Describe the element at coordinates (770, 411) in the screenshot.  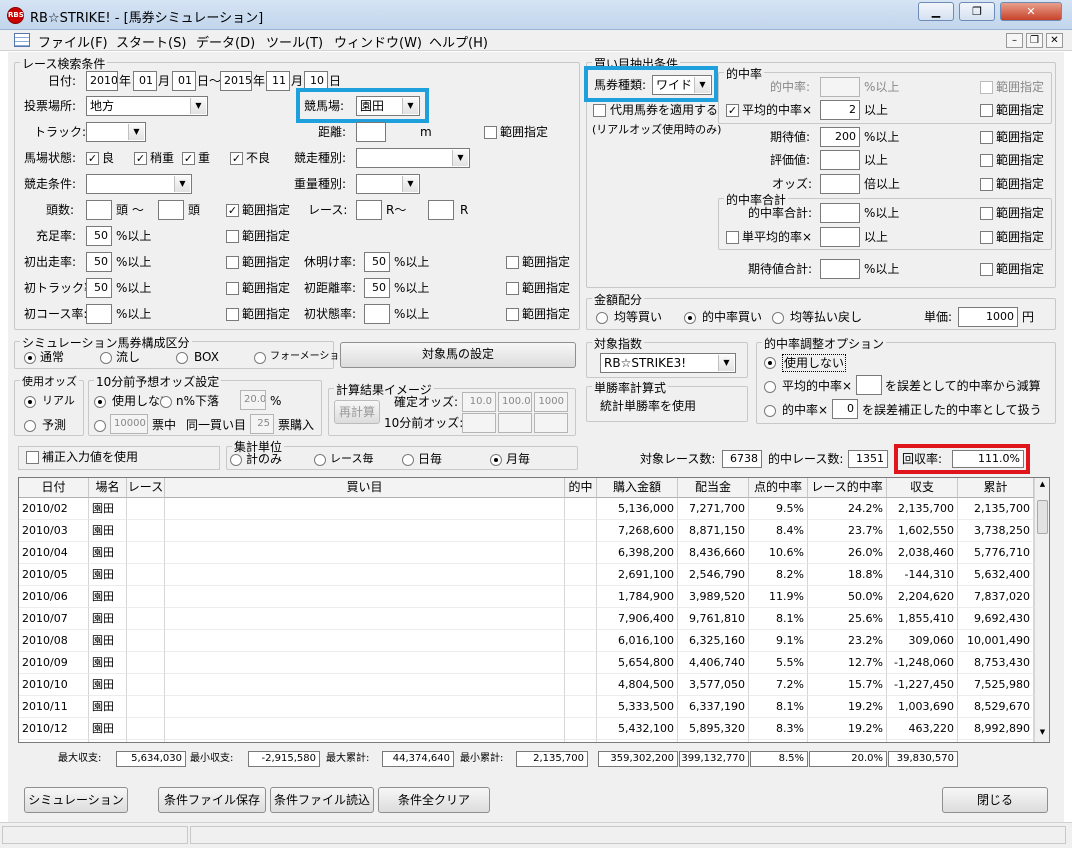
I see `adjust-rate-radio` at that location.